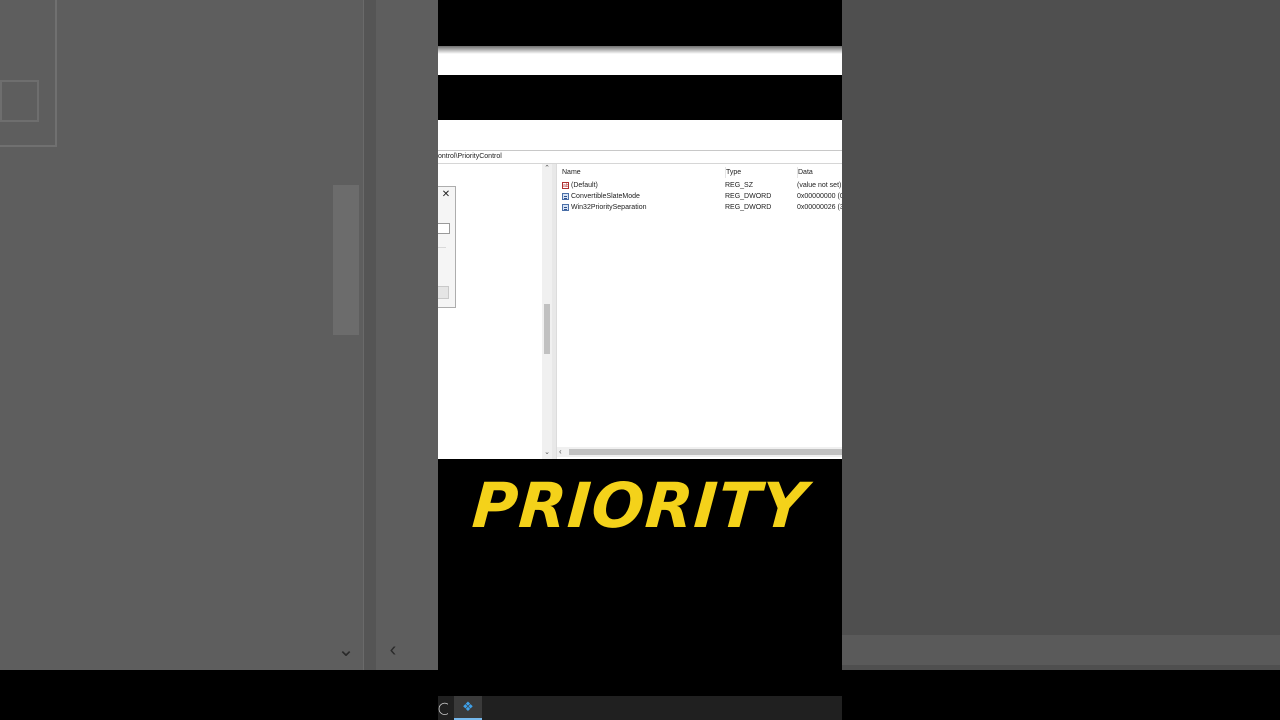 The image size is (1280, 720). Describe the element at coordinates (19, 101) in the screenshot. I see `background-button` at that location.